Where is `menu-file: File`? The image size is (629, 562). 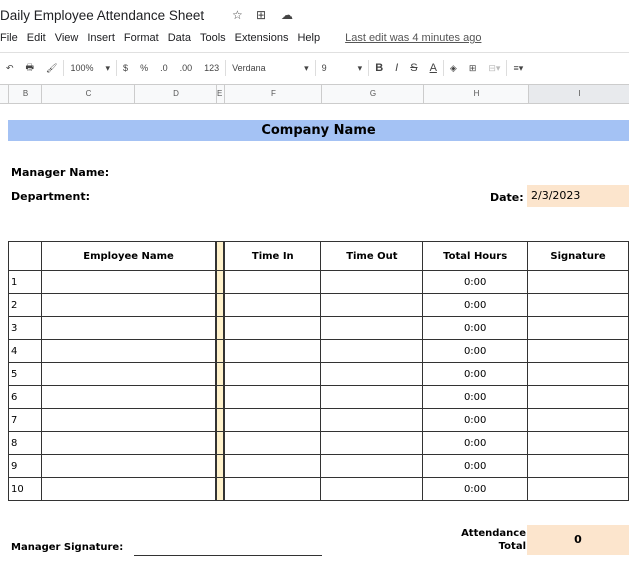
menu-file: File is located at coordinates (9, 38).